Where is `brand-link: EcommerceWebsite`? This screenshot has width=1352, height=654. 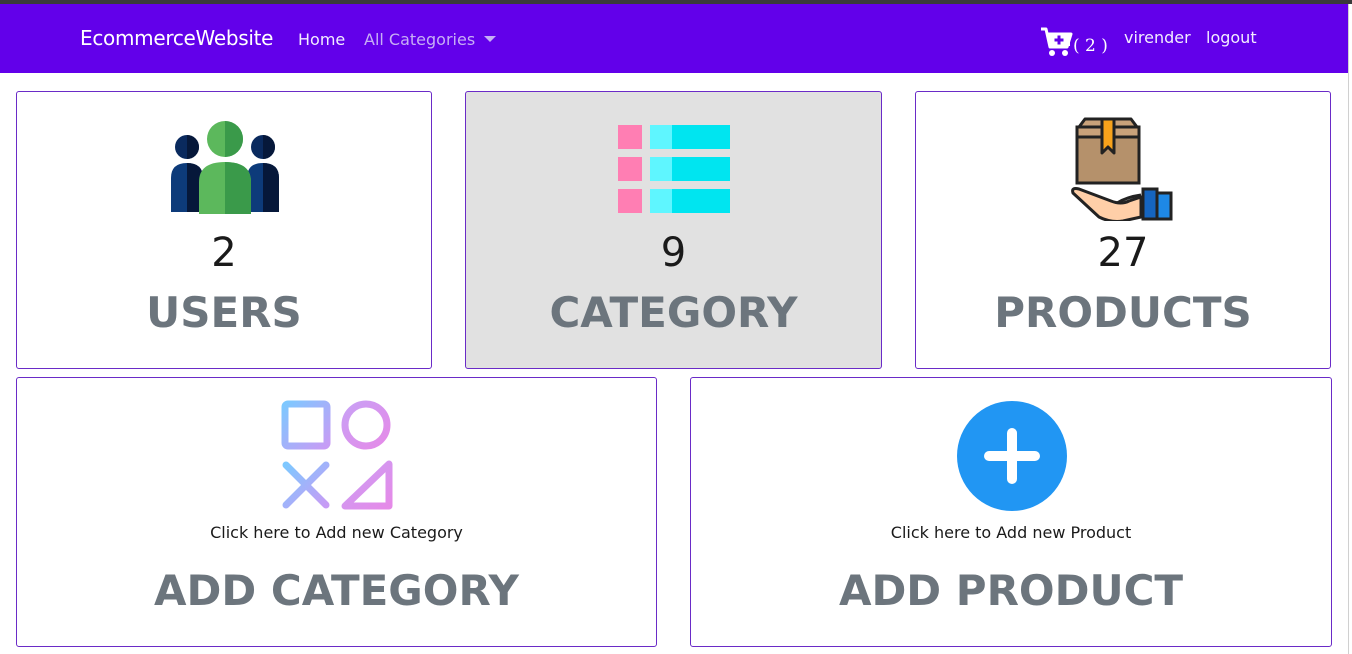
brand-link: EcommerceWebsite is located at coordinates (176, 38).